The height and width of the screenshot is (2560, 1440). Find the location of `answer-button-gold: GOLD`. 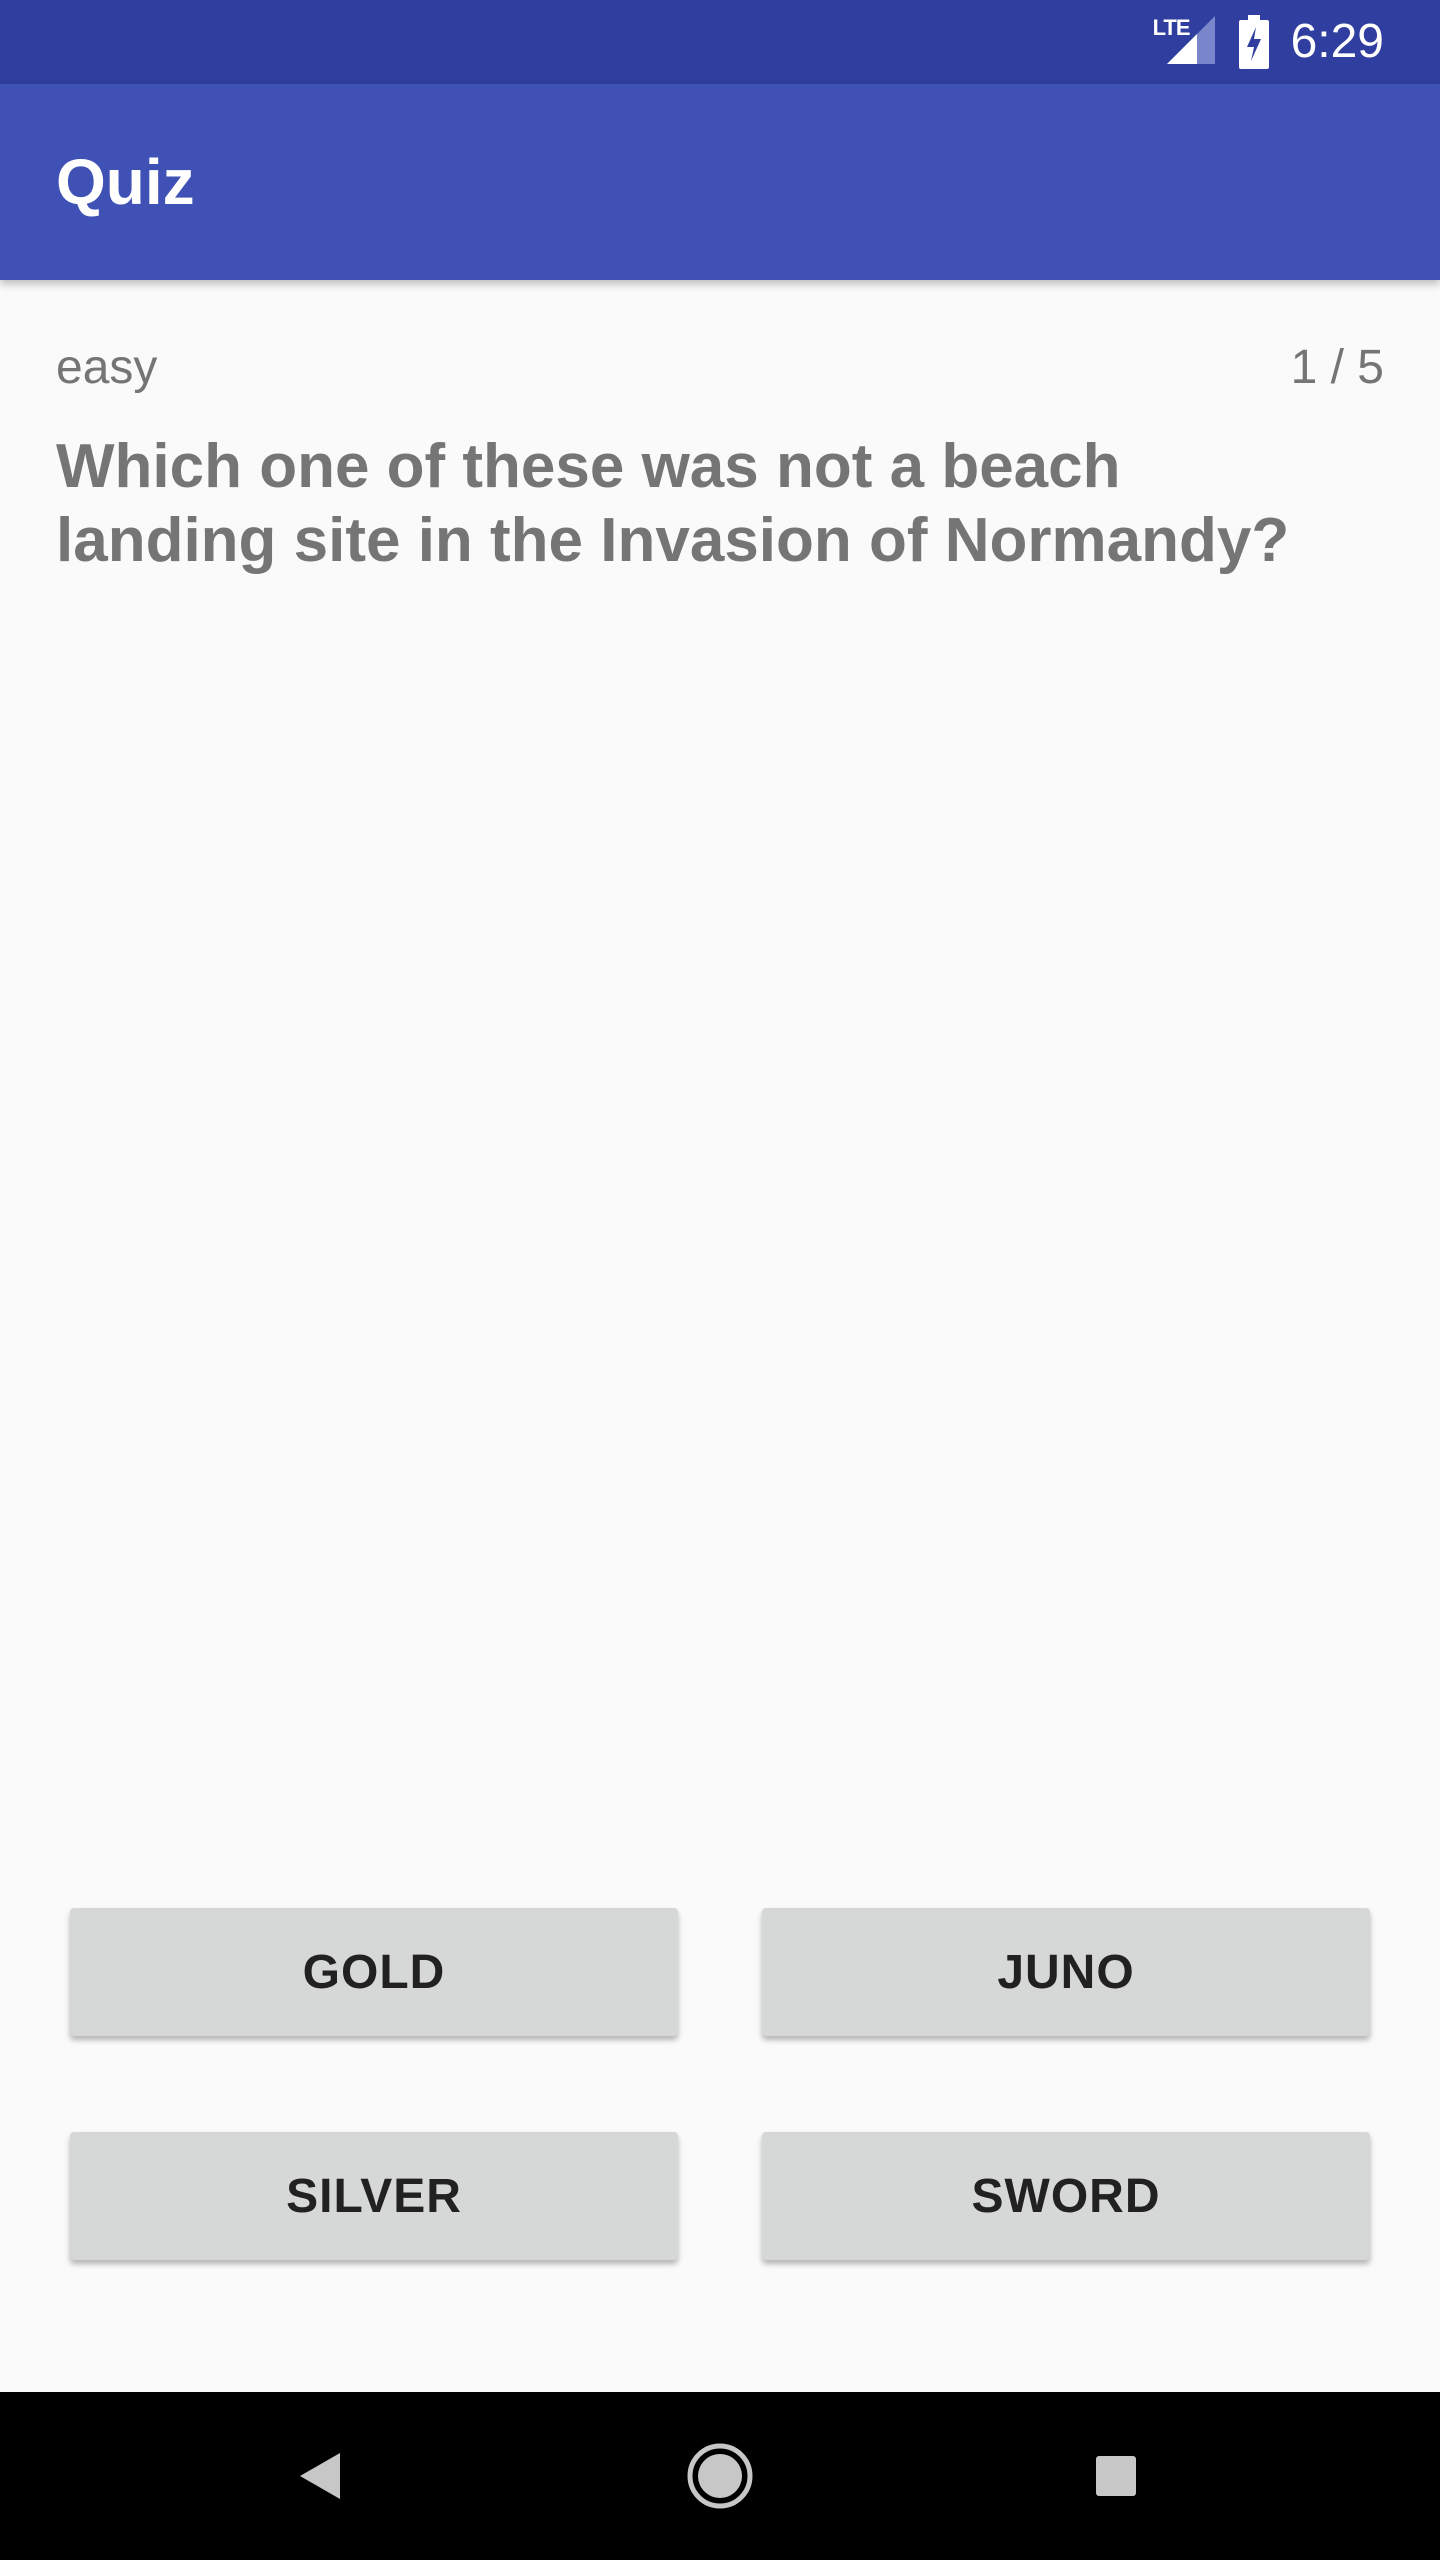

answer-button-gold: GOLD is located at coordinates (374, 1972).